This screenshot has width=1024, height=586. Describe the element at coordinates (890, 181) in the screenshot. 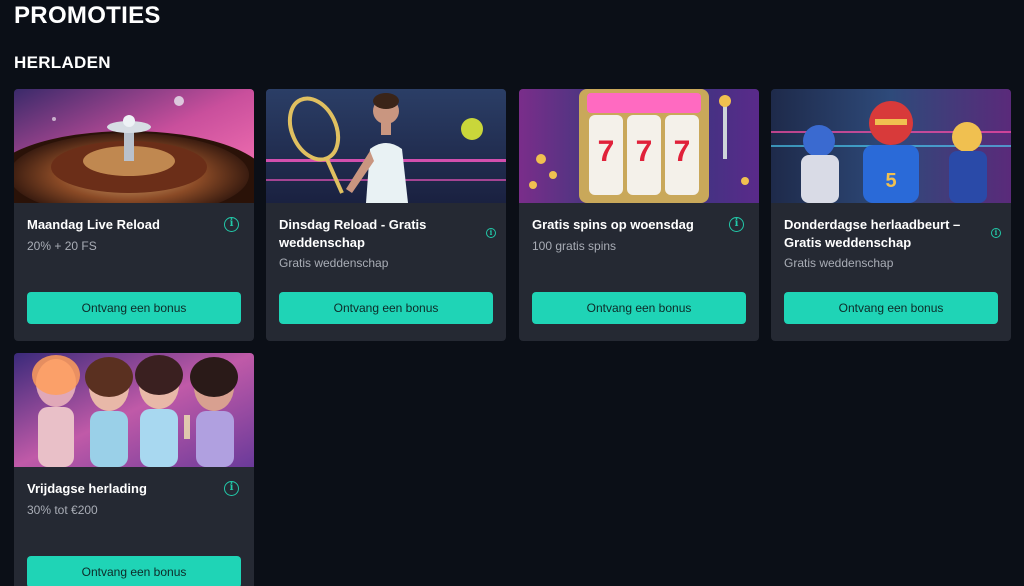

I see `svg-text: 5` at that location.